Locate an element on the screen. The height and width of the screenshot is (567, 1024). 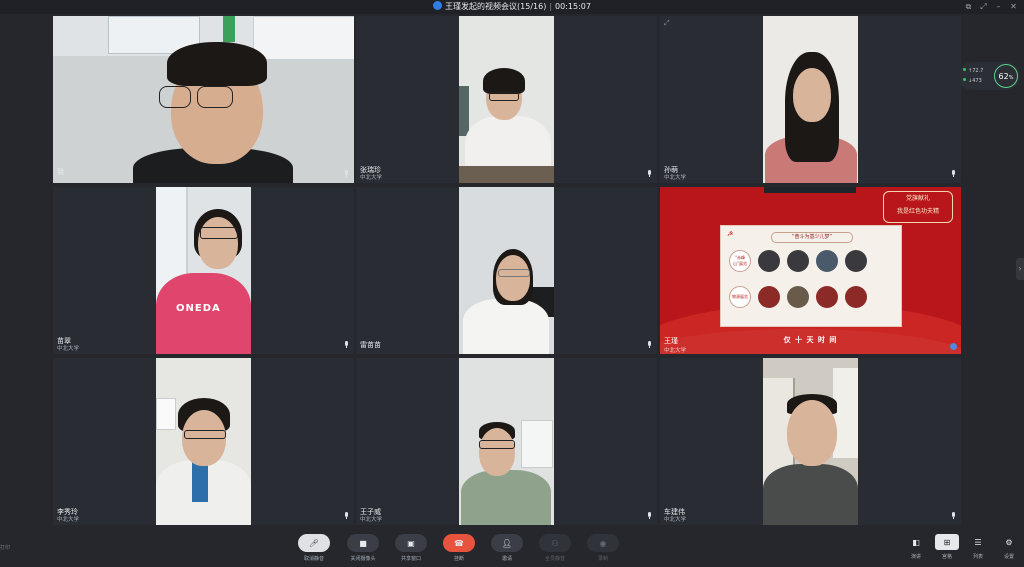
network-quality-unit: % is located at coordinates (1011, 78).